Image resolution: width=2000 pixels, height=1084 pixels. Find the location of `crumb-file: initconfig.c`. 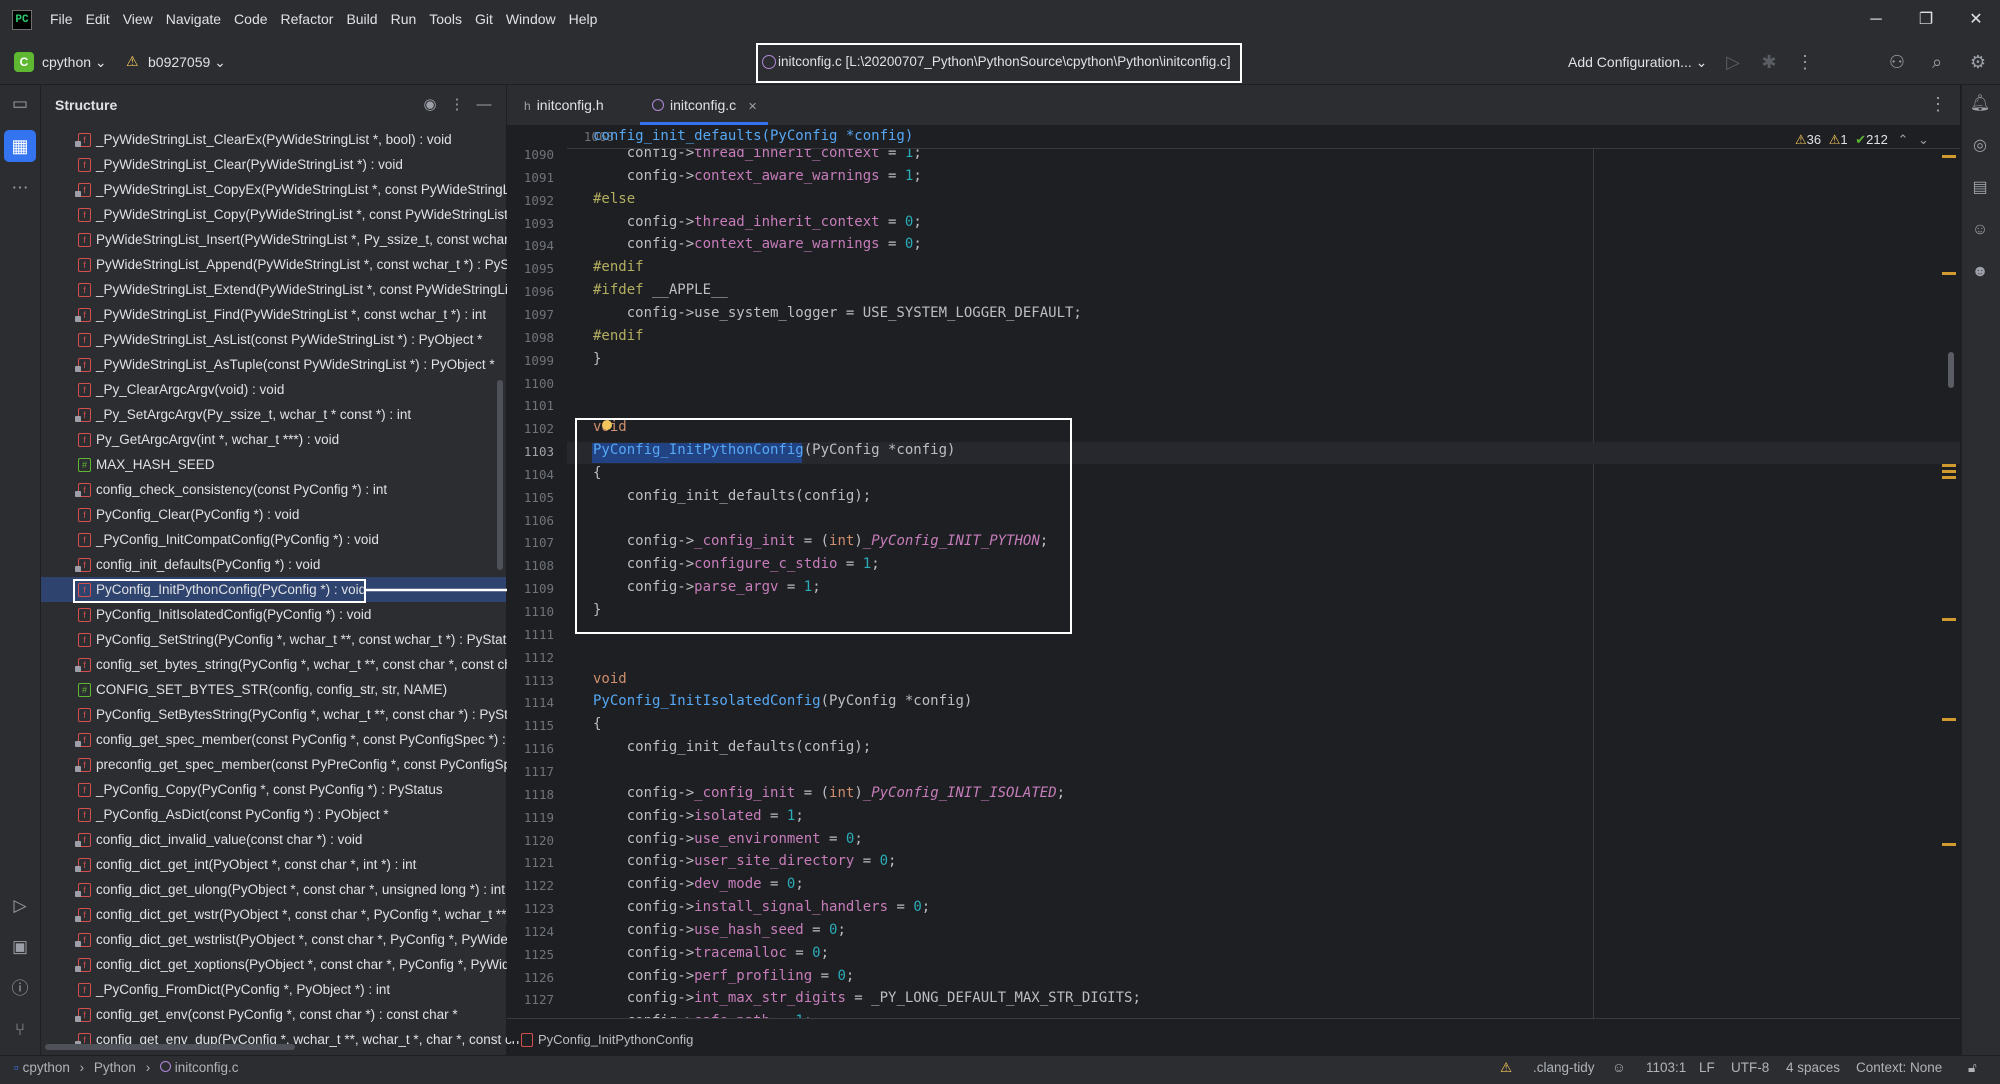

crumb-file: initconfig.c is located at coordinates (207, 1067).